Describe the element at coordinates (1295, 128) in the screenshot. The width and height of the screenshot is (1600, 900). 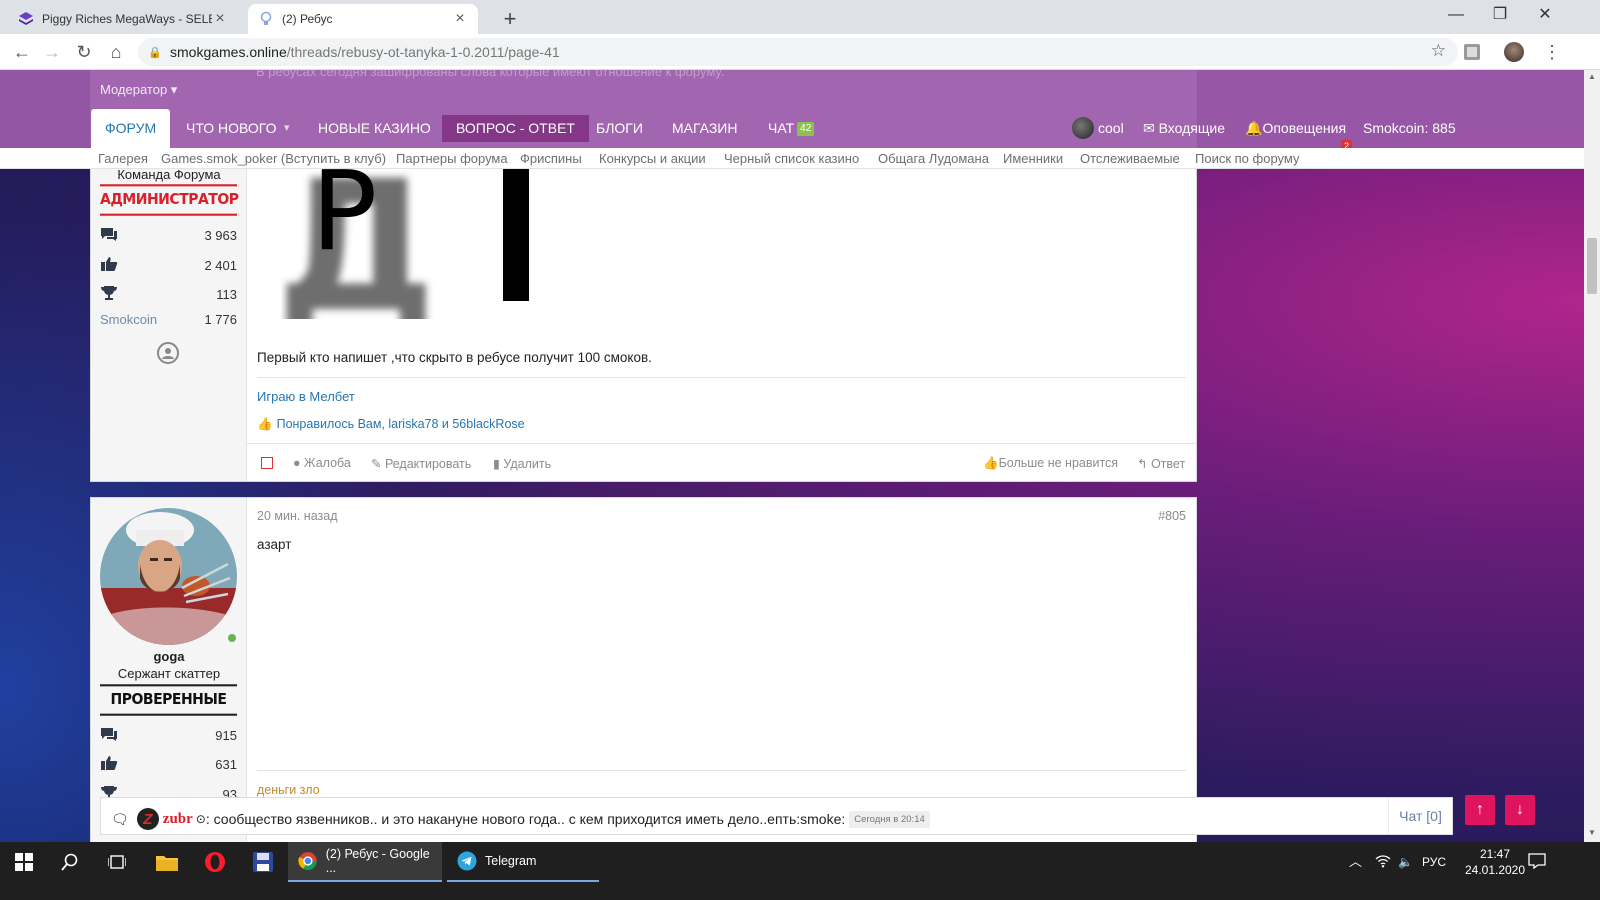
I see `alerts-link: 🔔Оповещения` at that location.